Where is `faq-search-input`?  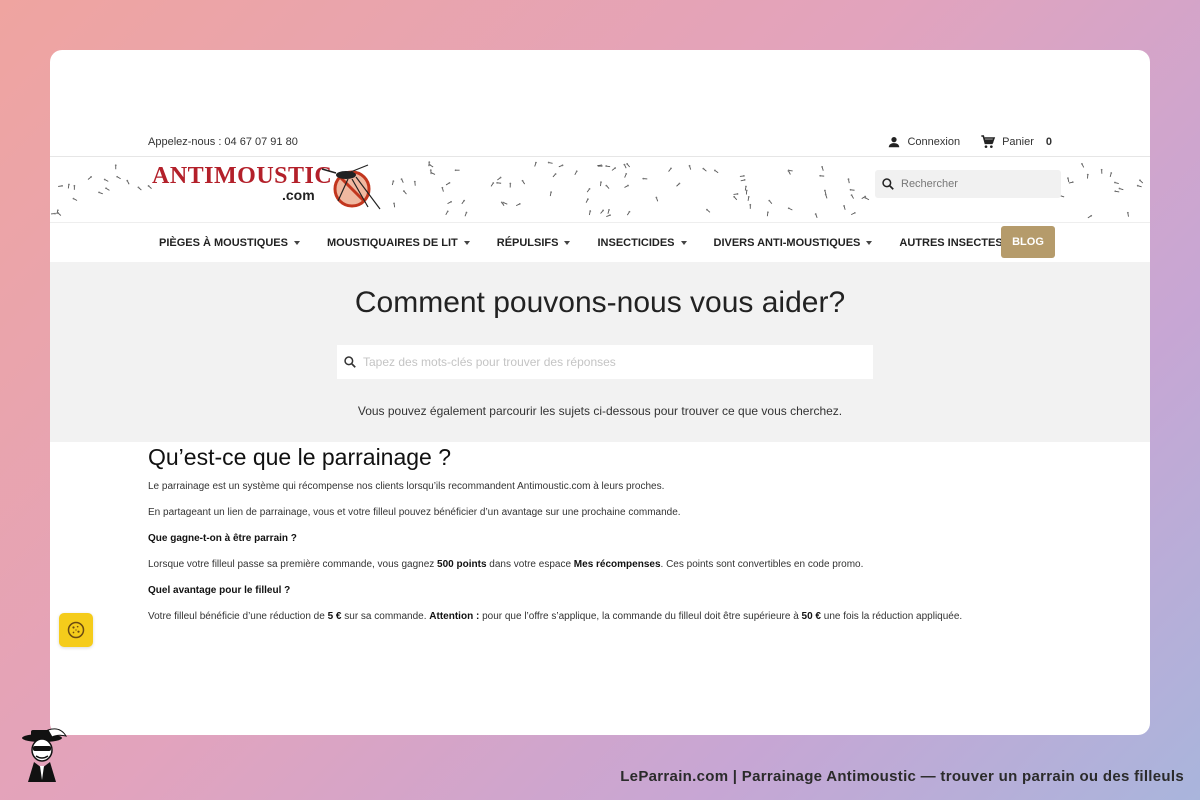
faq-search-input is located at coordinates (613, 362).